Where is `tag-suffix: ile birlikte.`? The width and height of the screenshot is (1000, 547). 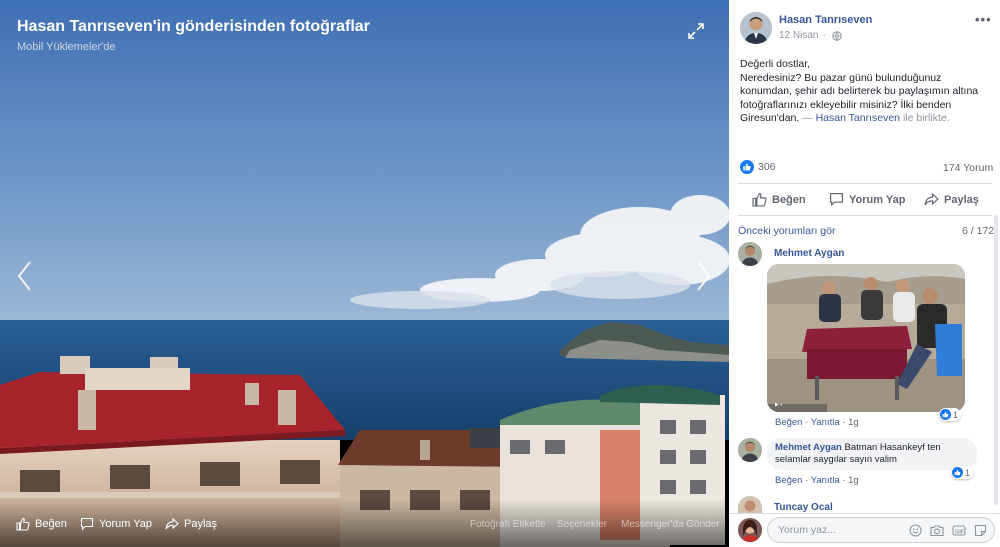 tag-suffix: ile birlikte. is located at coordinates (926, 118).